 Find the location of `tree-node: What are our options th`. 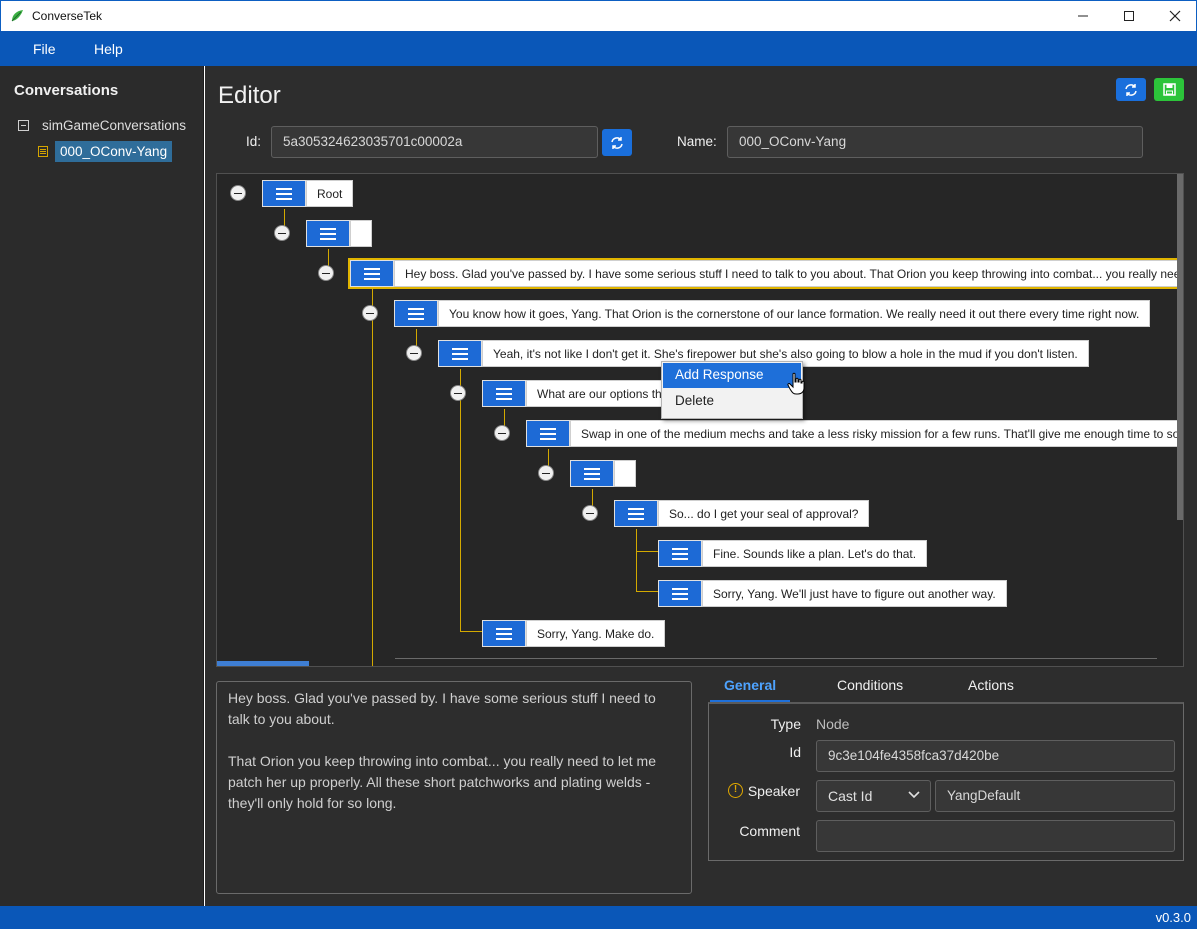

tree-node: What are our options th is located at coordinates (577, 393).